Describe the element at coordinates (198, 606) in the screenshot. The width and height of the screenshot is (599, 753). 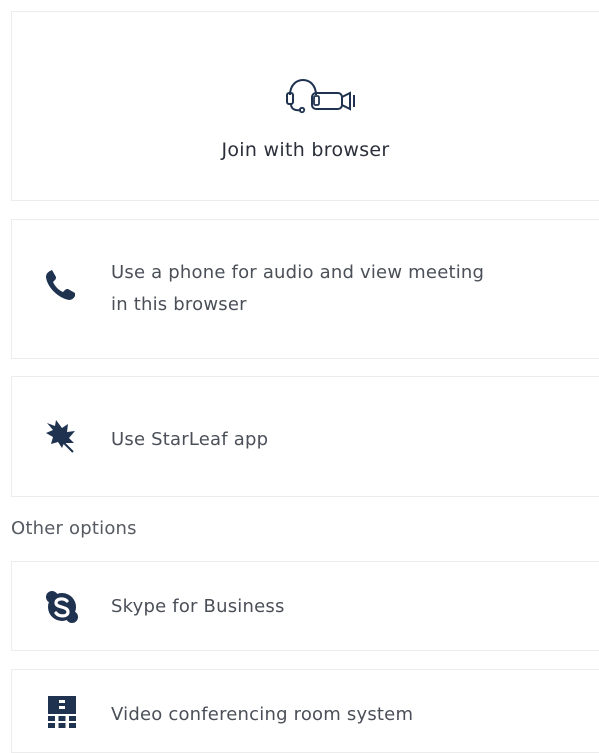
I see `skype-for-business-label: Skype for Business` at that location.